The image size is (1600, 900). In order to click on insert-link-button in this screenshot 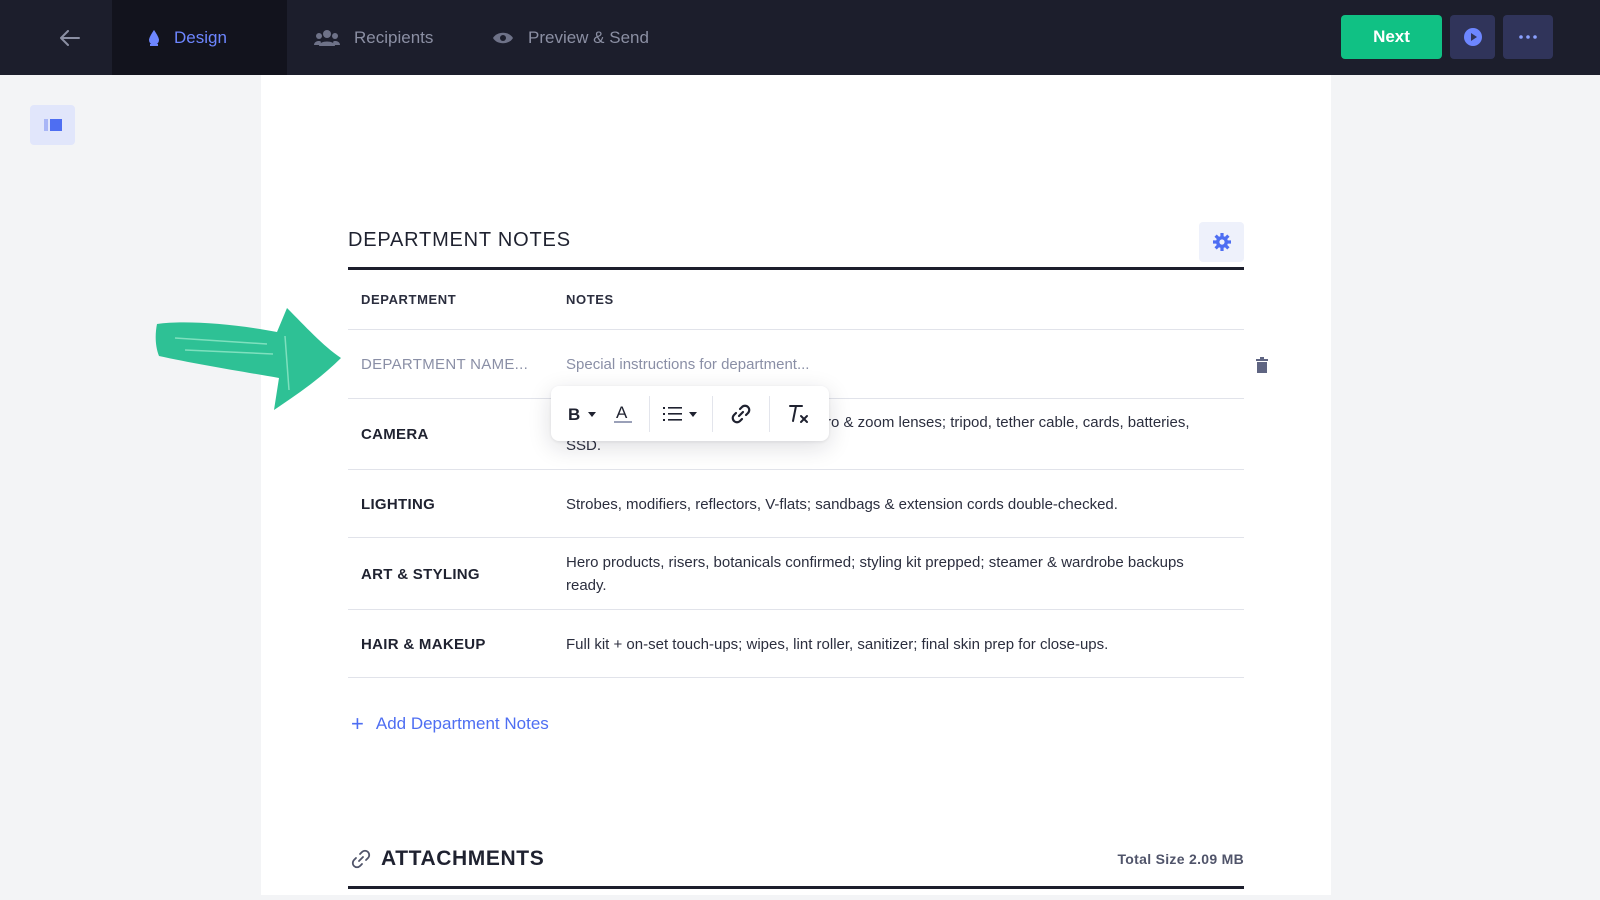, I will do `click(741, 414)`.